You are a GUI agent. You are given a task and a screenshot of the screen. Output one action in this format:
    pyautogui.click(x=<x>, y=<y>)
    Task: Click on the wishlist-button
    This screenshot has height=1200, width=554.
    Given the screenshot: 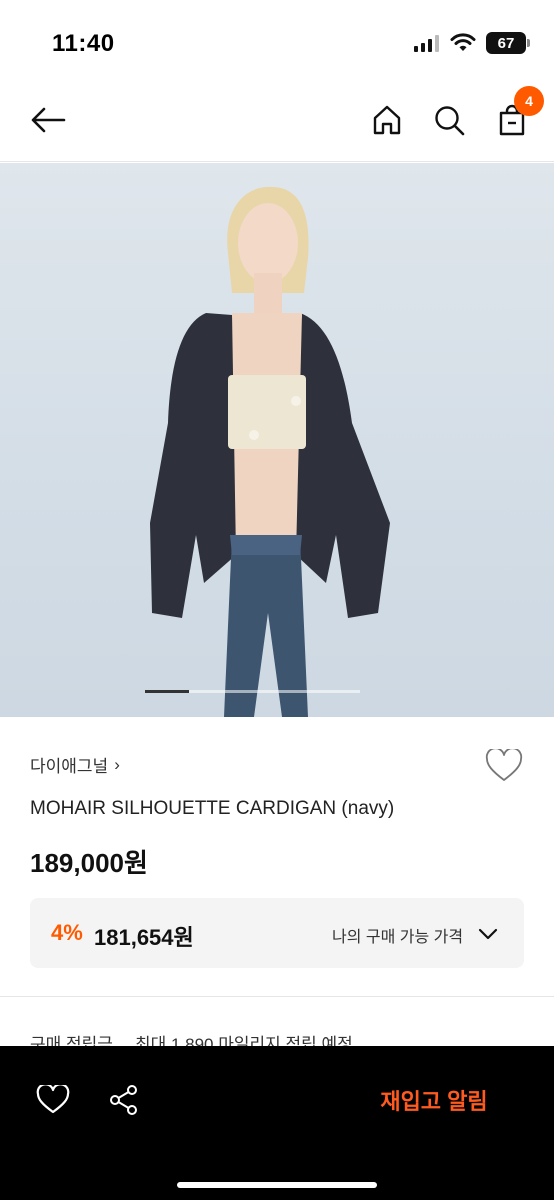 What is the action you would take?
    pyautogui.click(x=504, y=766)
    